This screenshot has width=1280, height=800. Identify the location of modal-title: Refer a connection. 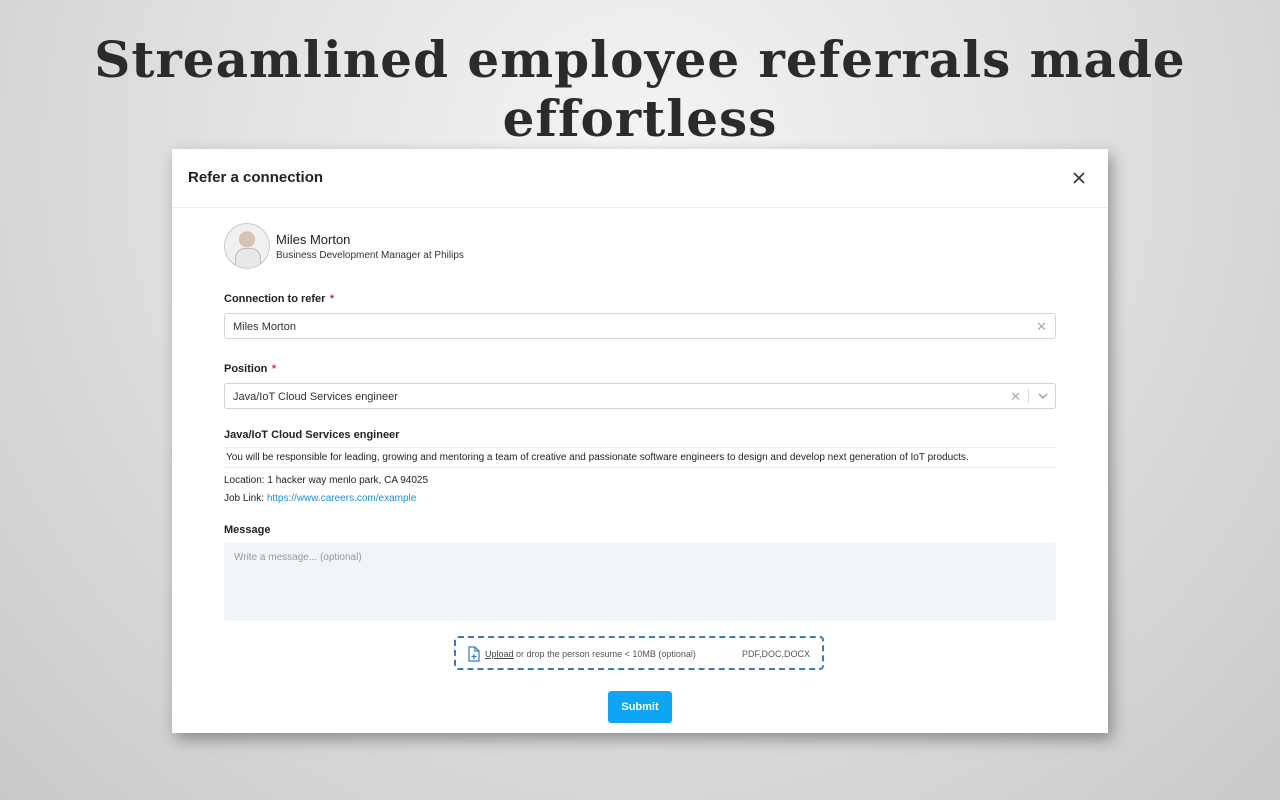
(256, 177).